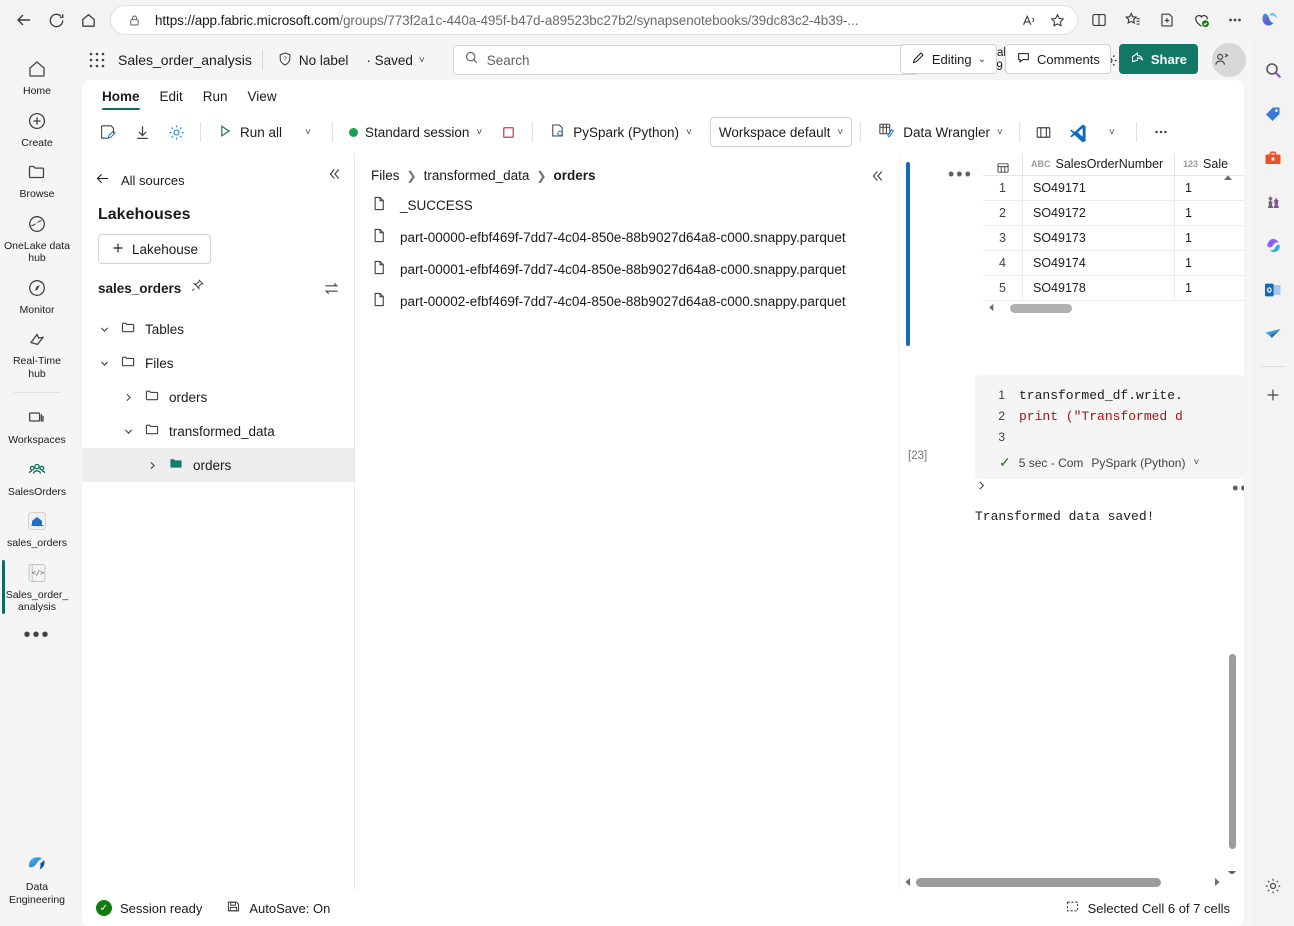 This screenshot has width=1294, height=926. What do you see at coordinates (1196, 462) in the screenshot?
I see `chevron-down-icon: ˅` at bounding box center [1196, 462].